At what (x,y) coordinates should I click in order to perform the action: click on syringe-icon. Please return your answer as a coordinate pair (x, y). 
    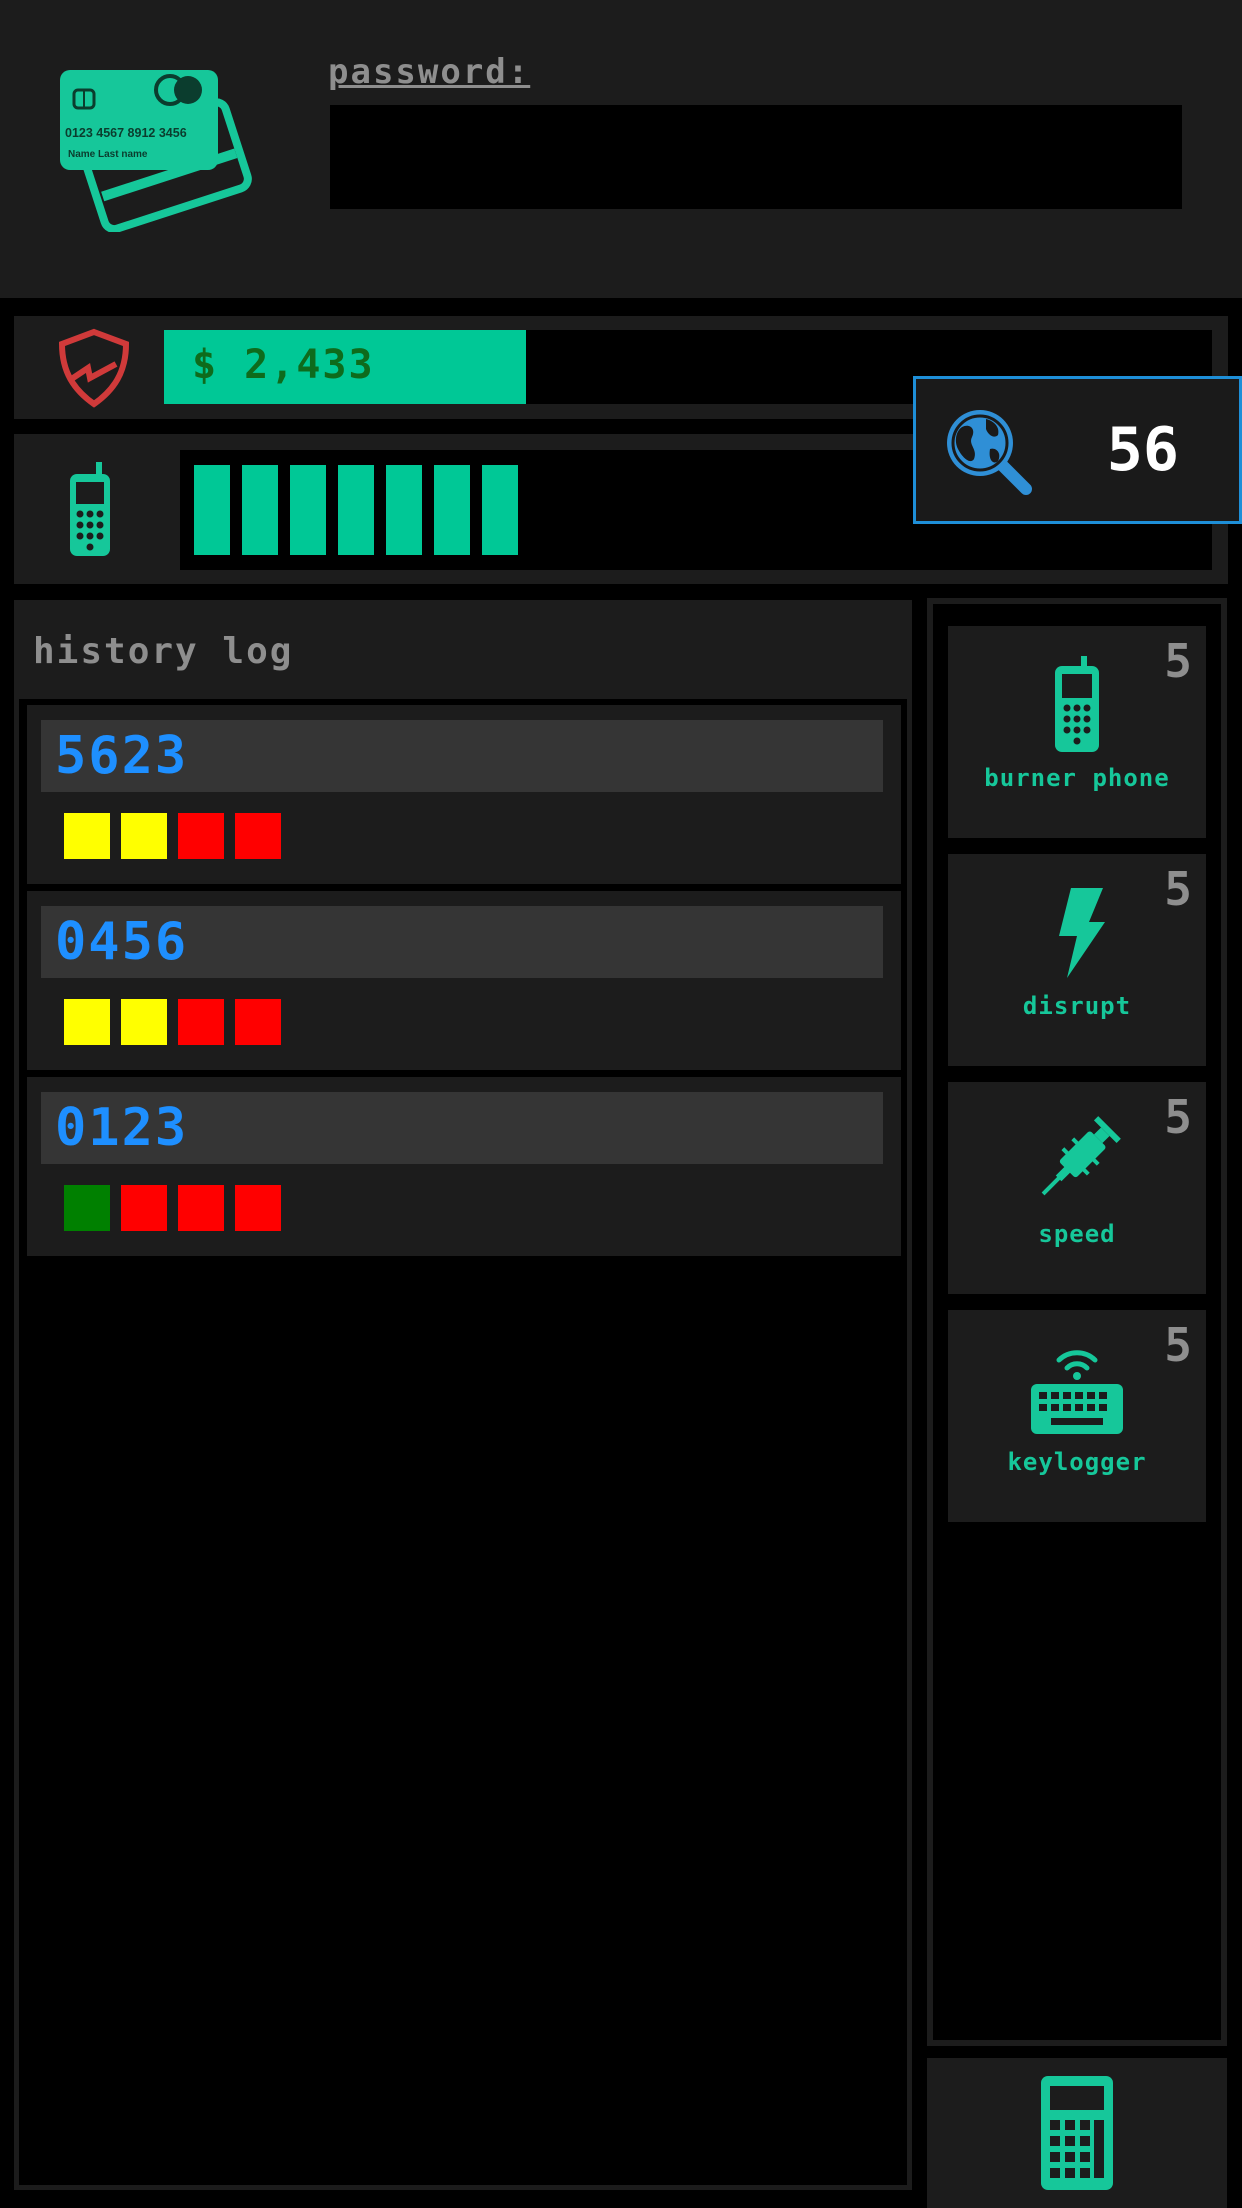
    Looking at the image, I should click on (1081, 1156).